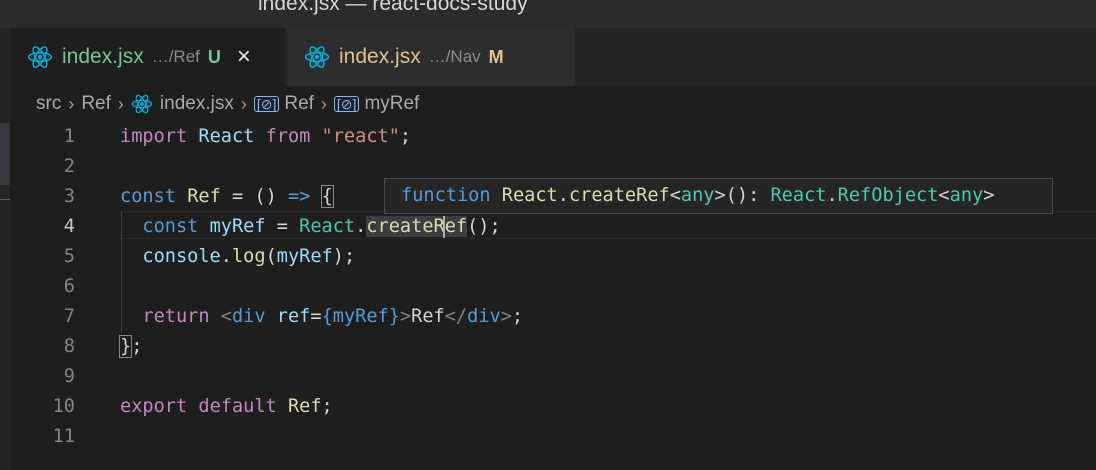 Image resolution: width=1096 pixels, height=470 pixels. I want to click on code-line: 11, so click(548, 437).